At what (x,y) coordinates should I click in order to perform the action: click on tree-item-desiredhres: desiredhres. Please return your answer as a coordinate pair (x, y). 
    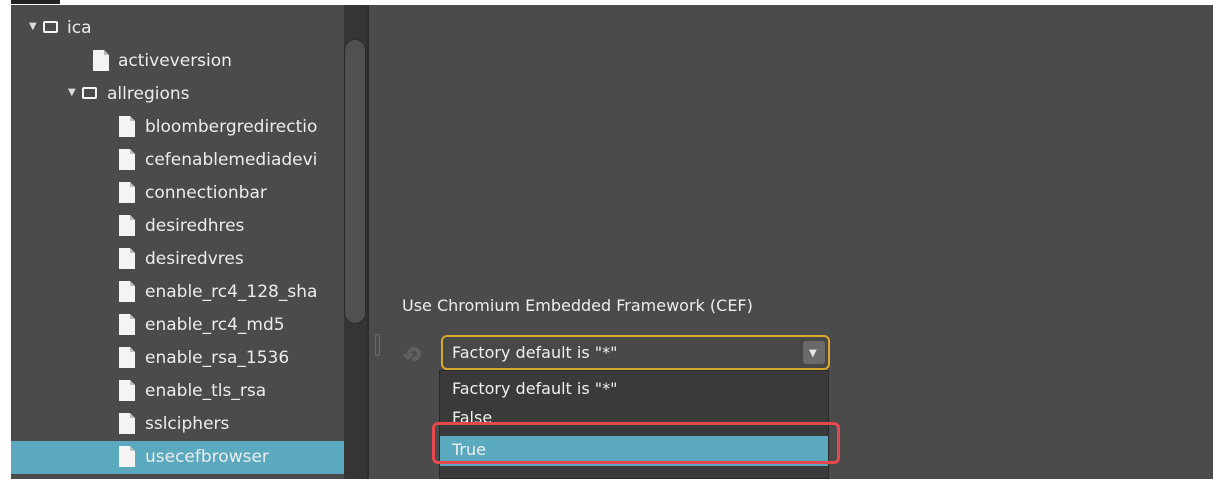
    Looking at the image, I should click on (177, 226).